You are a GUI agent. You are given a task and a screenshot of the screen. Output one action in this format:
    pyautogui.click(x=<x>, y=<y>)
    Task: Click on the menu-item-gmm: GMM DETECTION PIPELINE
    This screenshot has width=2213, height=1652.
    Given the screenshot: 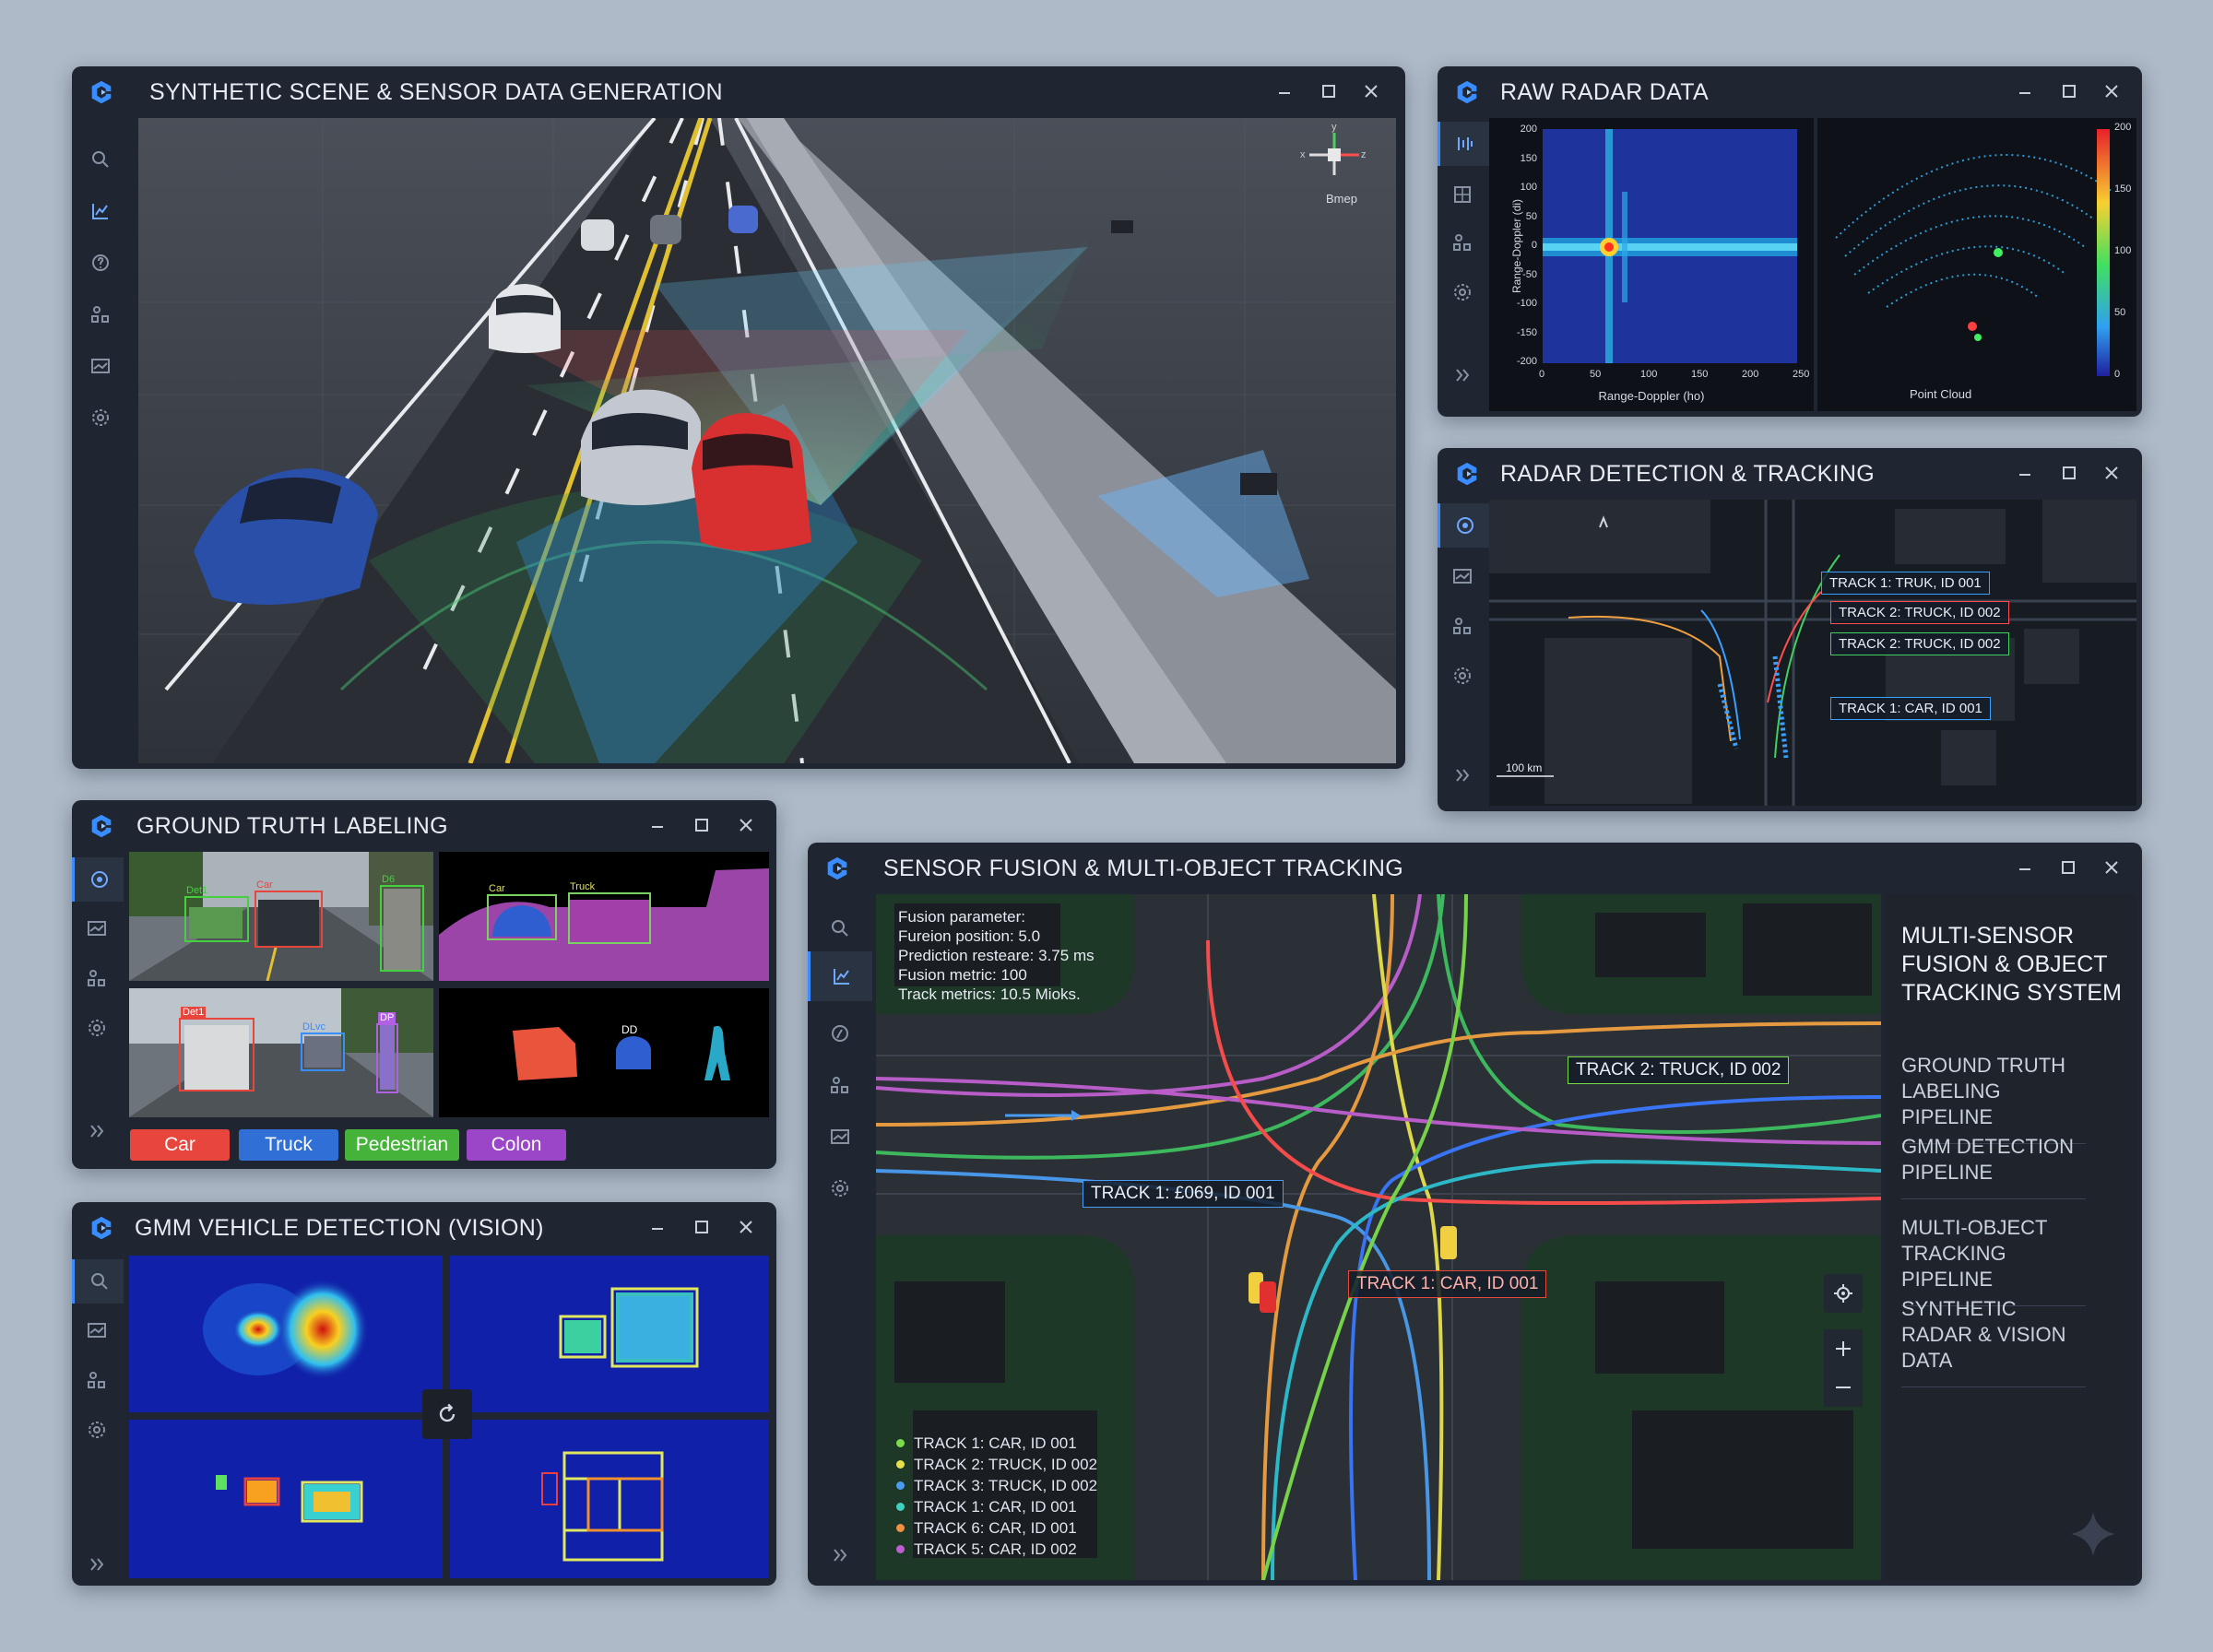 What is the action you would take?
    pyautogui.click(x=1993, y=1166)
    